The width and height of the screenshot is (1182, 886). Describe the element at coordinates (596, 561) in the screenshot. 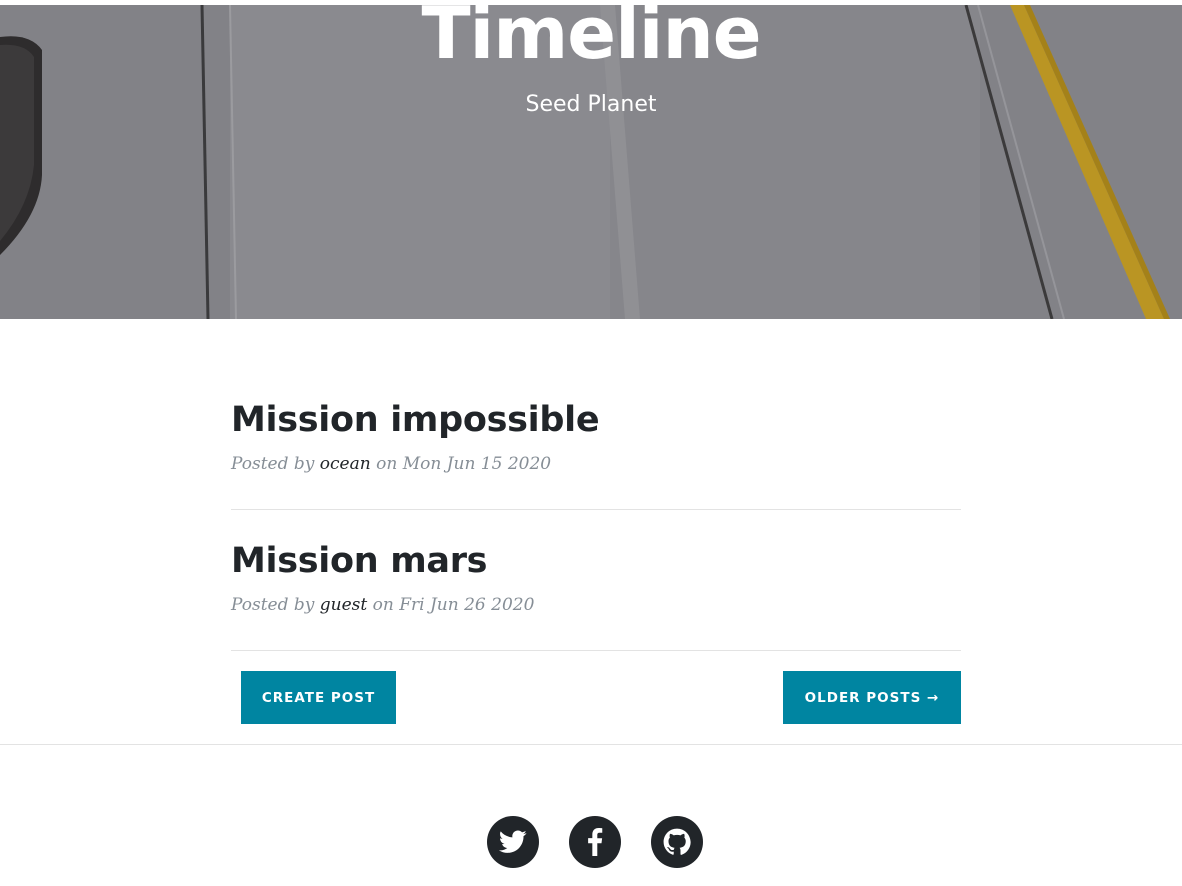

I see `post-title: Mission mars` at that location.